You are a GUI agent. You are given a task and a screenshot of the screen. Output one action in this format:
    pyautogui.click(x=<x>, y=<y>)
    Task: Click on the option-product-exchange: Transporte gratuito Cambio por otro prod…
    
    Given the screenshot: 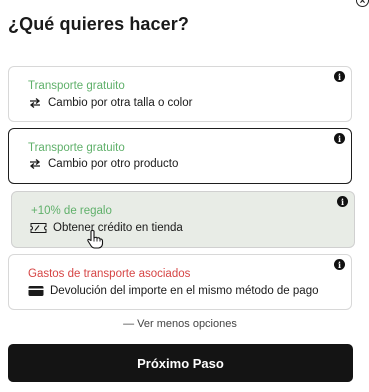 What is the action you would take?
    pyautogui.click(x=180, y=156)
    